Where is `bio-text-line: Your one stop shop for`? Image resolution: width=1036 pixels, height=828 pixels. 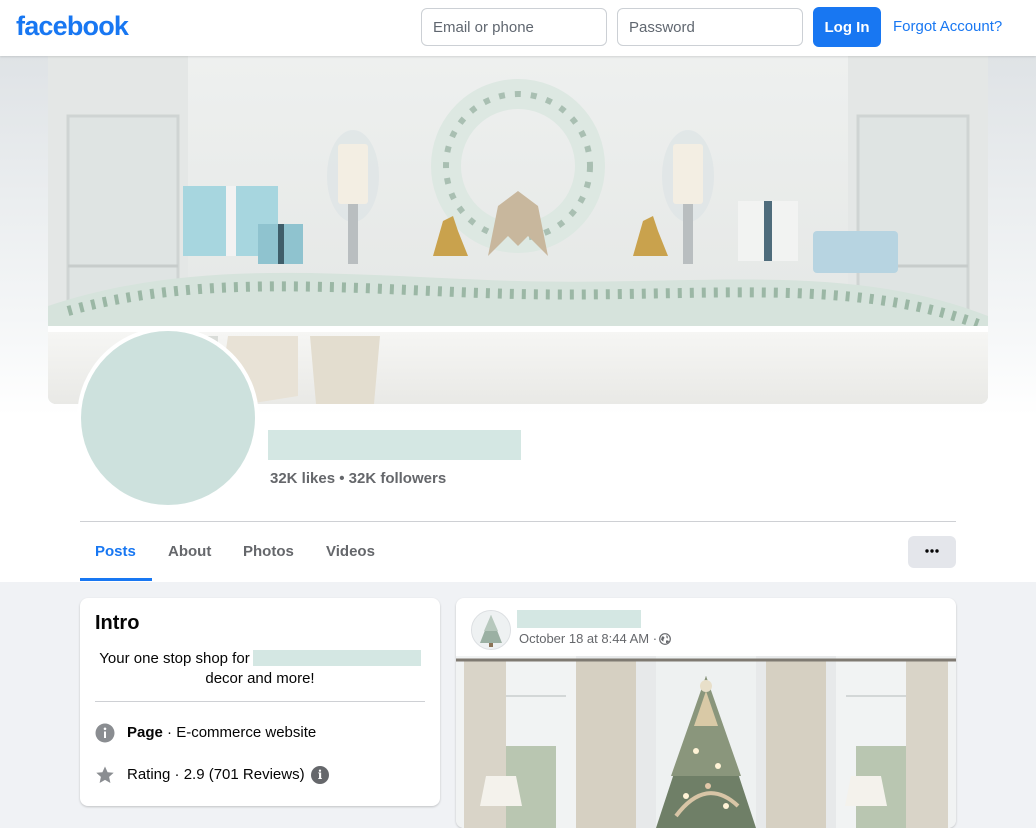 bio-text-line: Your one stop shop for is located at coordinates (260, 658).